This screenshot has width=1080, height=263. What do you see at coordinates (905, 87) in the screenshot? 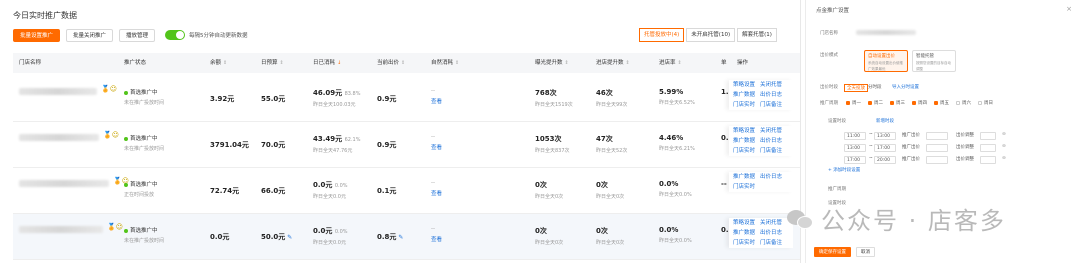
I see `import-time-link: 导入分时设置` at bounding box center [905, 87].